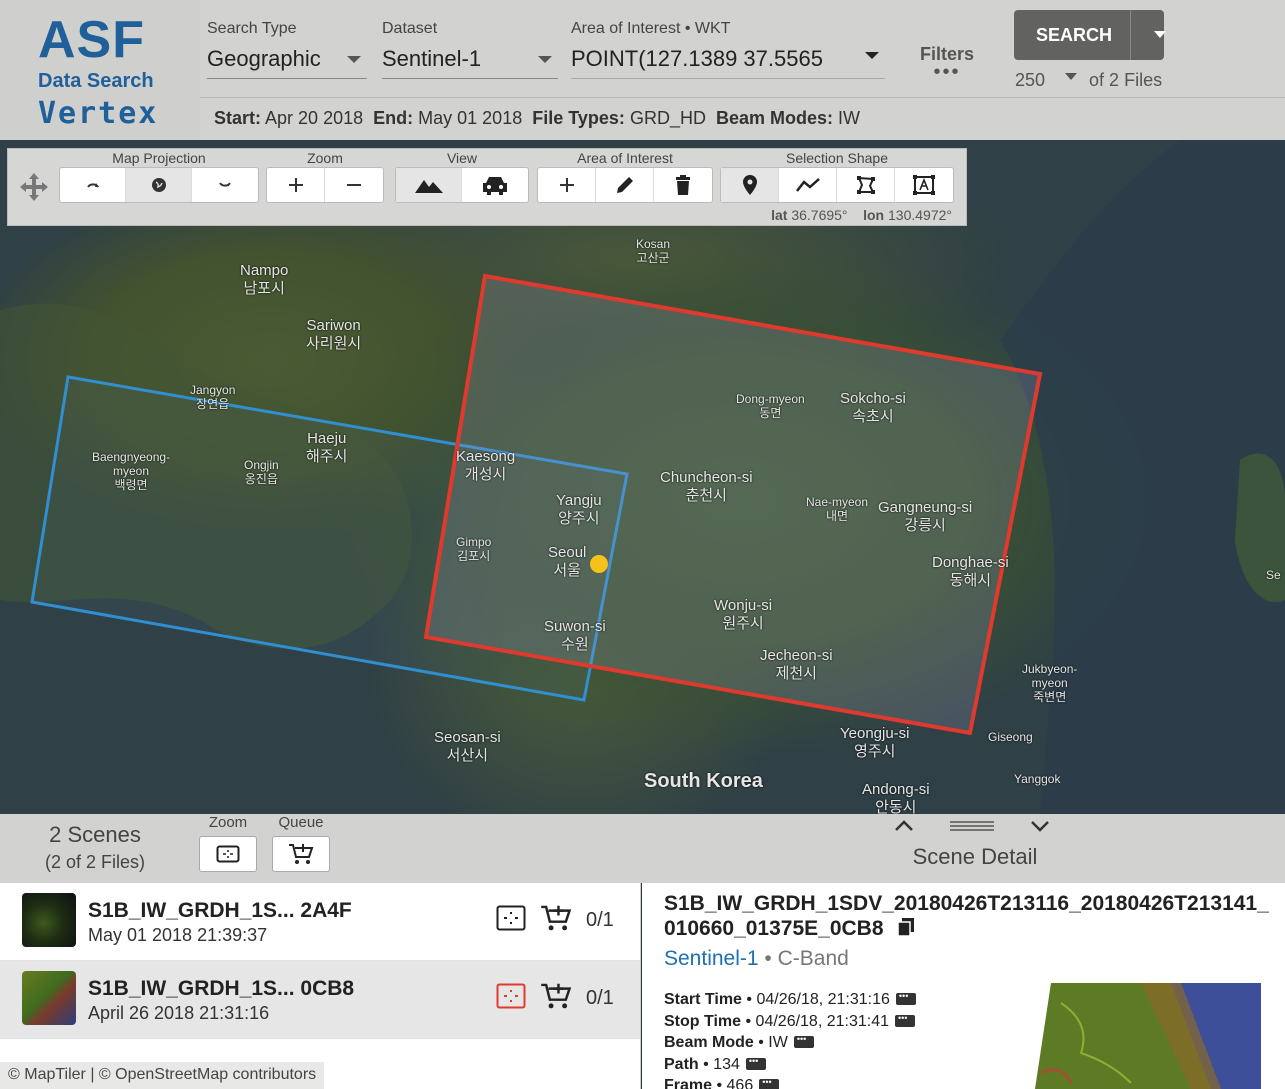  I want to click on scene-dataset: Sentinel-1 • C-Band, so click(756, 959).